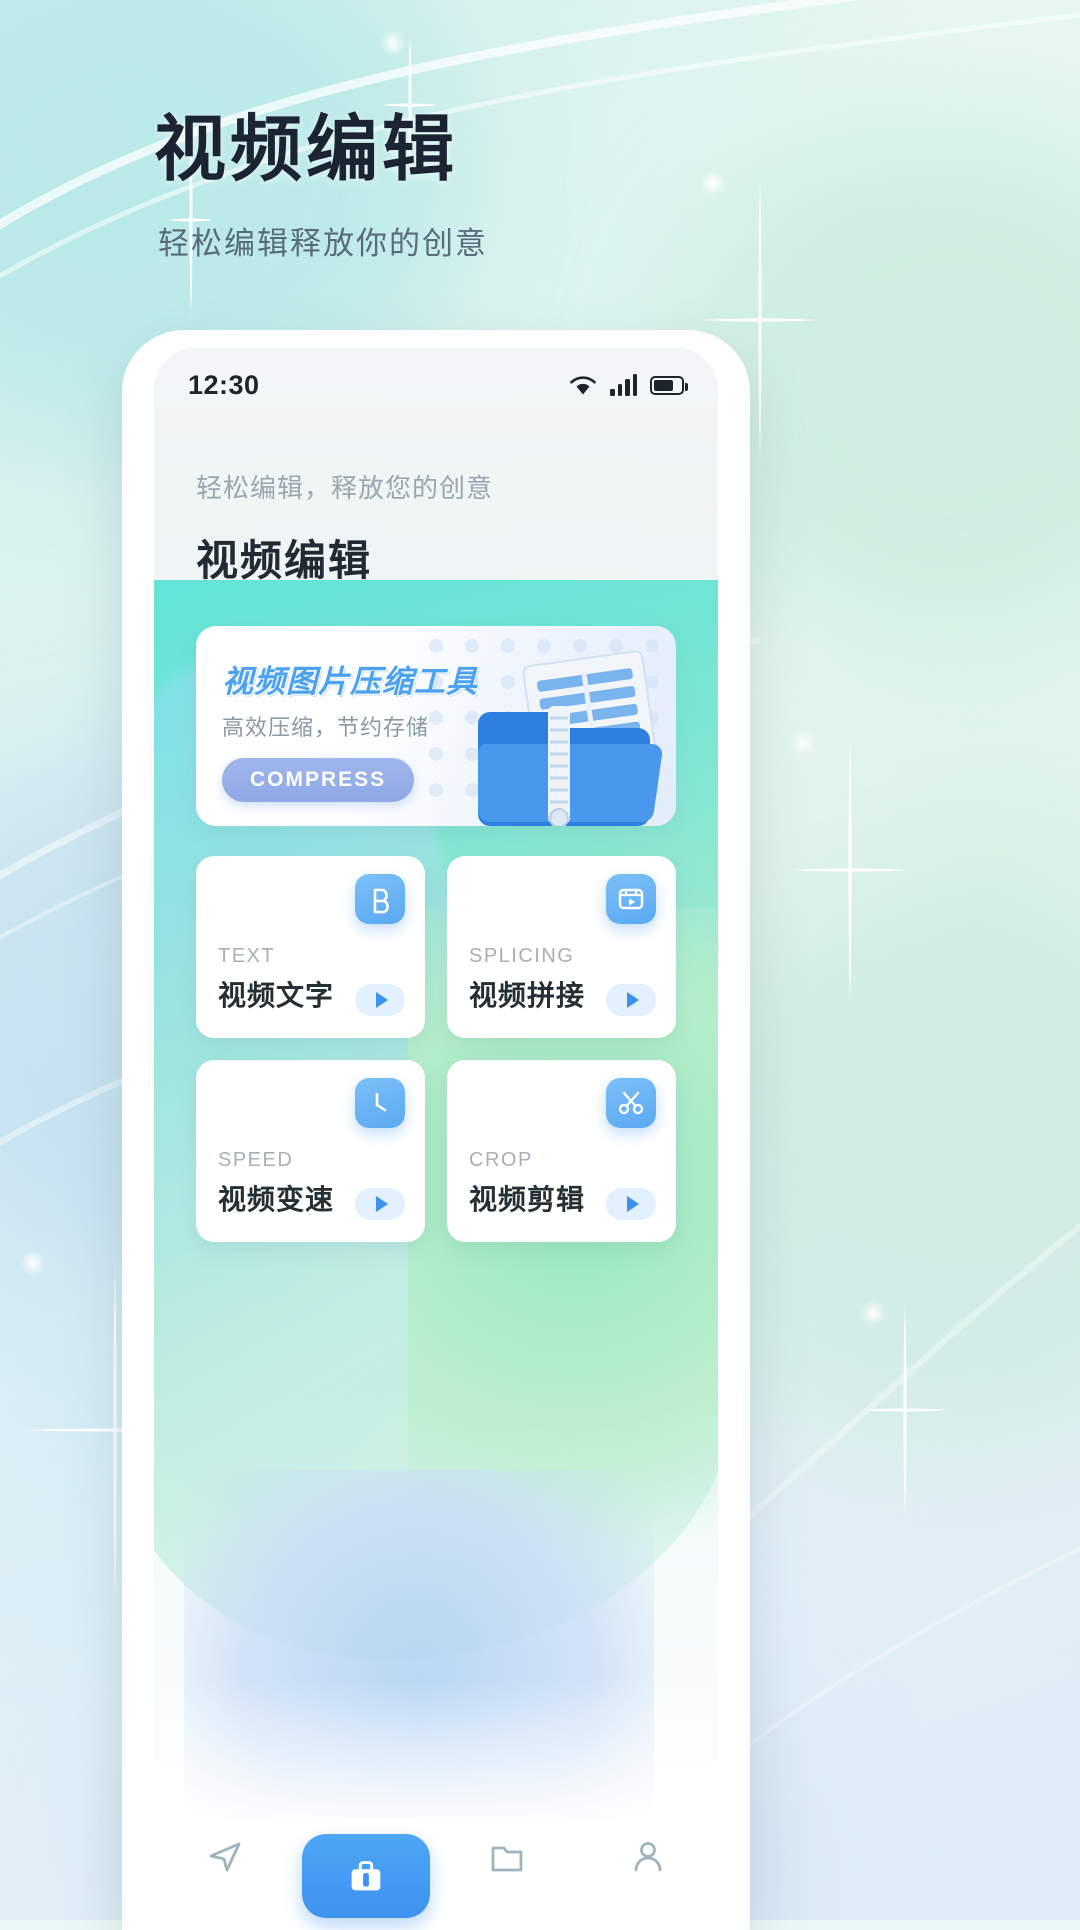 This screenshot has height=1930, width=1080. I want to click on feature-card-cn-label: 视频文字, so click(276, 995).